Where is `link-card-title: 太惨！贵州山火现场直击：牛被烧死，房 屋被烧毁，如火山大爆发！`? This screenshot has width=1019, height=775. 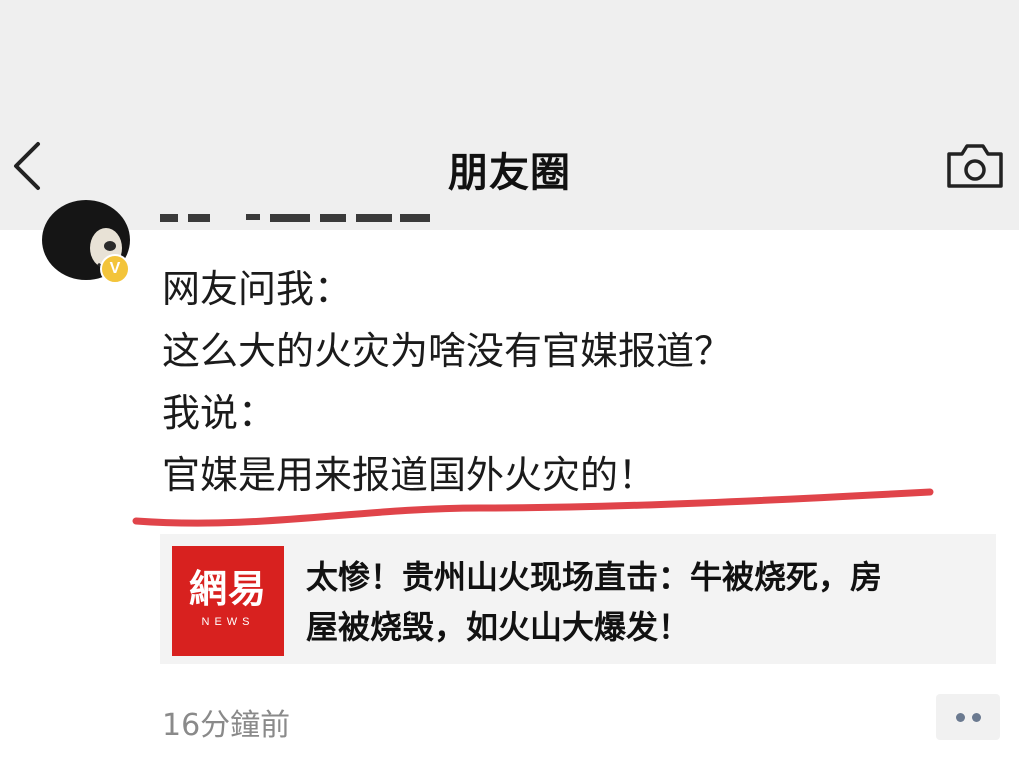 link-card-title: 太惨！贵州山火现场直击：牛被烧死，房 屋被烧毁，如火山大爆发！ is located at coordinates (646, 602).